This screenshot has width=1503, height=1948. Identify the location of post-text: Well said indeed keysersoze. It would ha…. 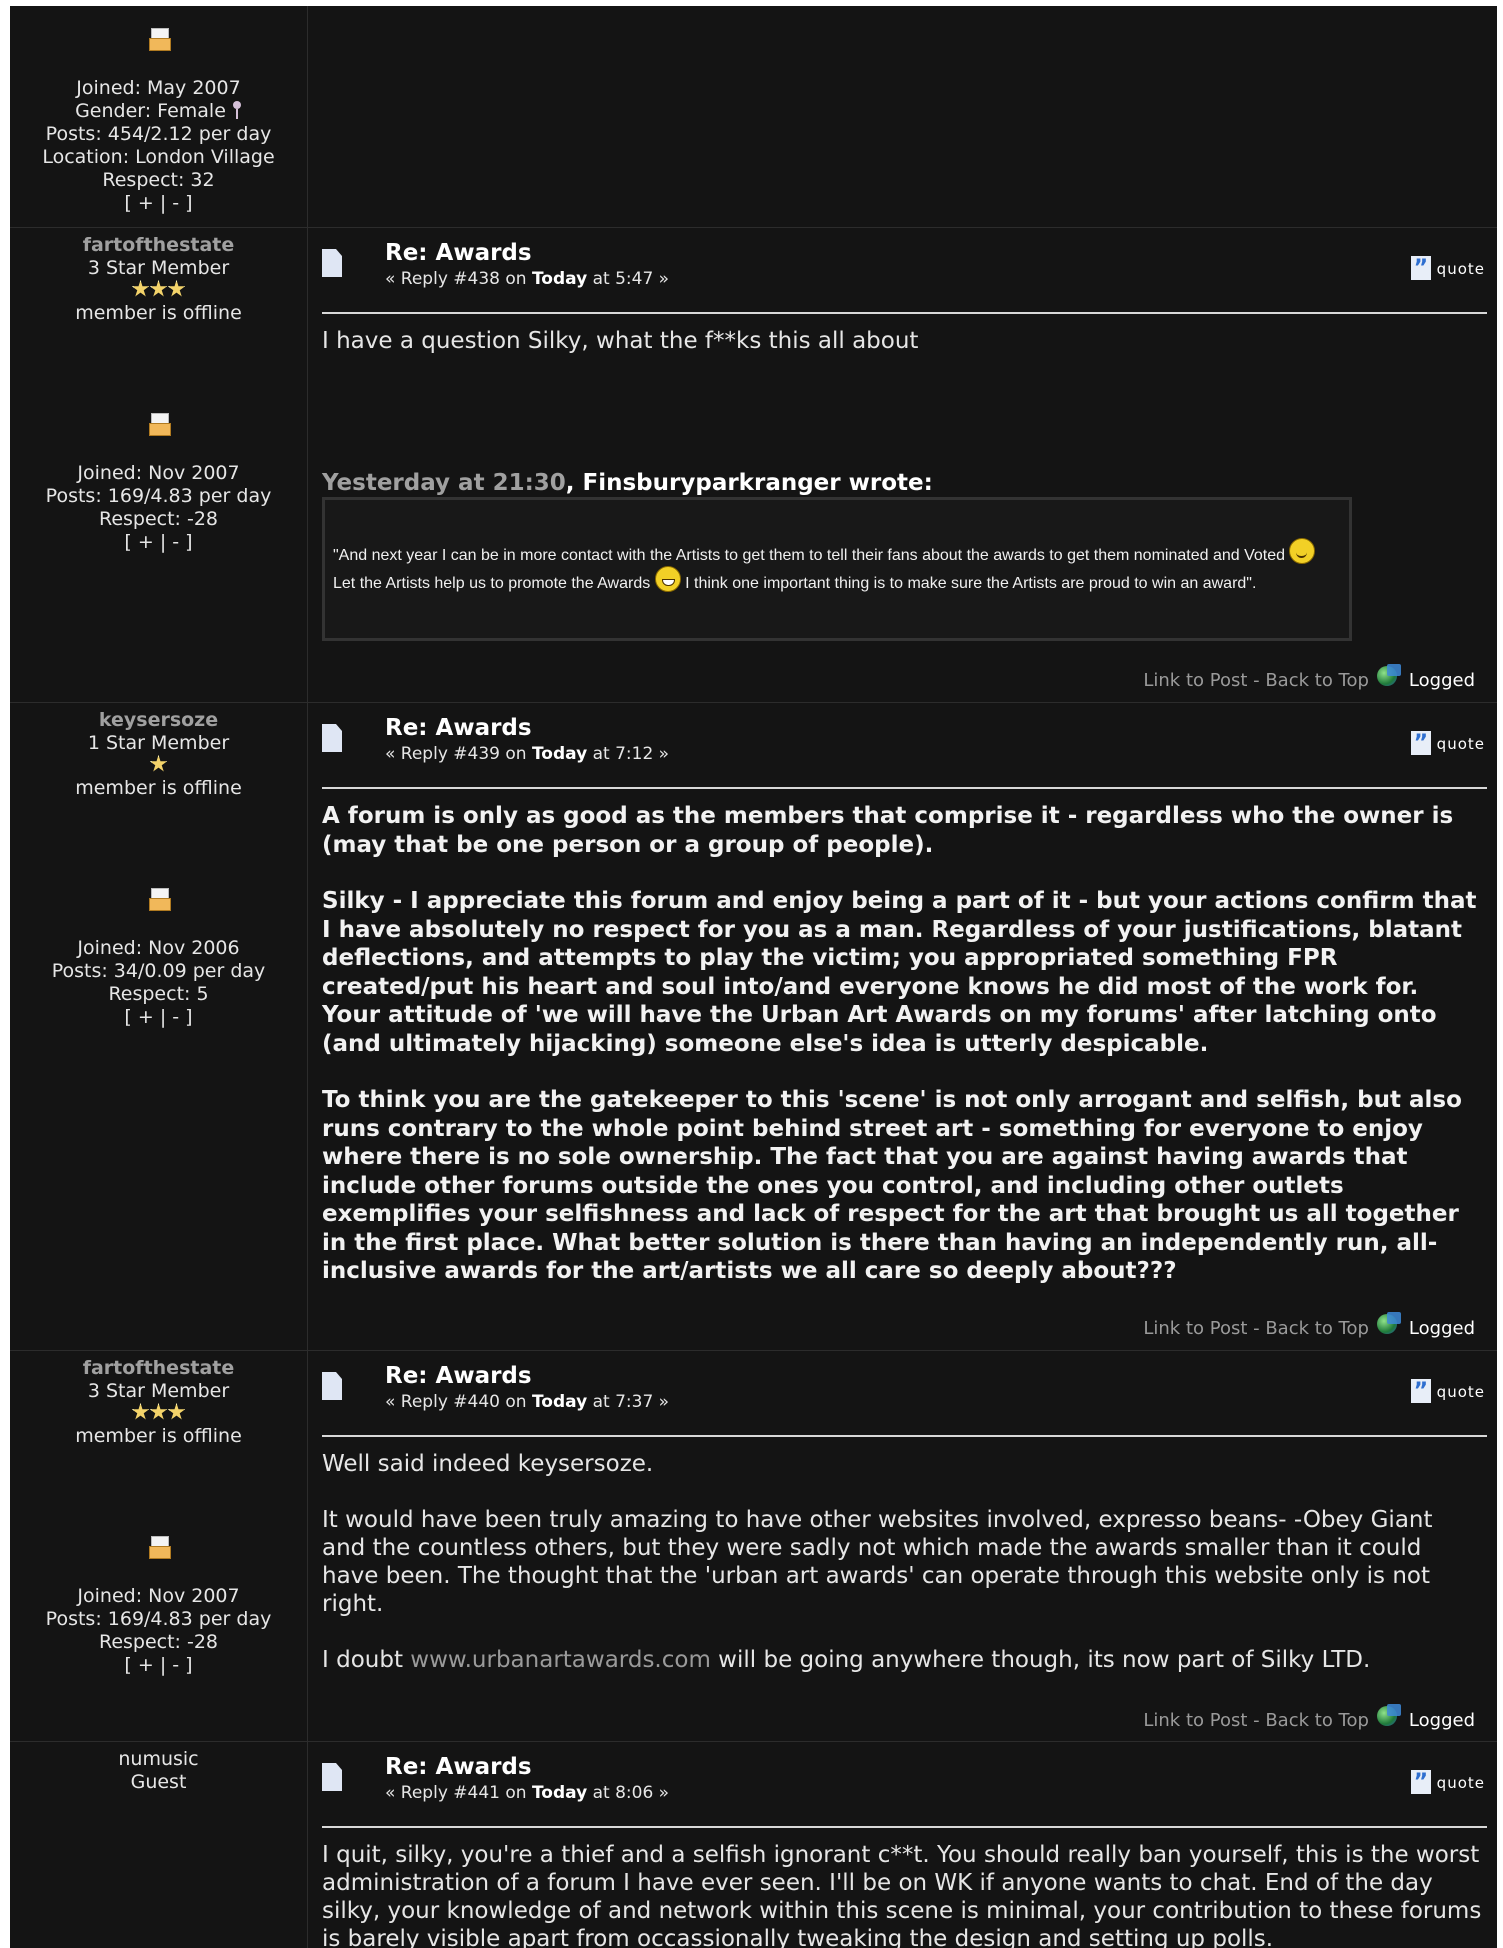
(902, 1576).